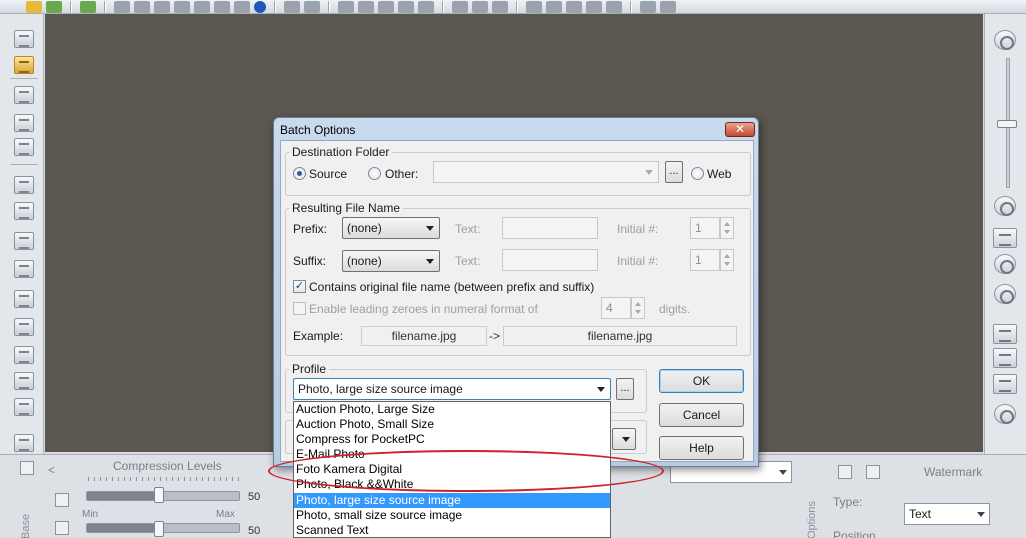 This screenshot has height=538, width=1026. I want to click on lasso-icon, so click(574, 6).